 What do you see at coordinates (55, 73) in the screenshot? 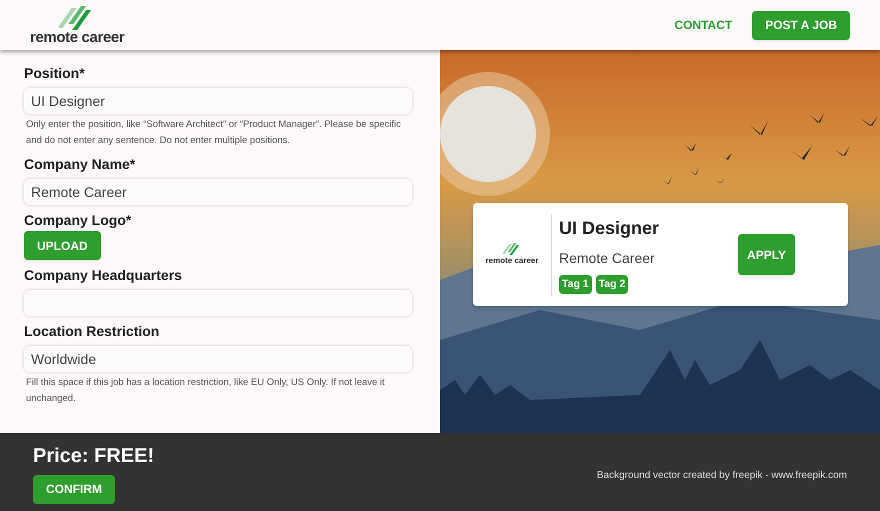
I see `field-label: Position*` at bounding box center [55, 73].